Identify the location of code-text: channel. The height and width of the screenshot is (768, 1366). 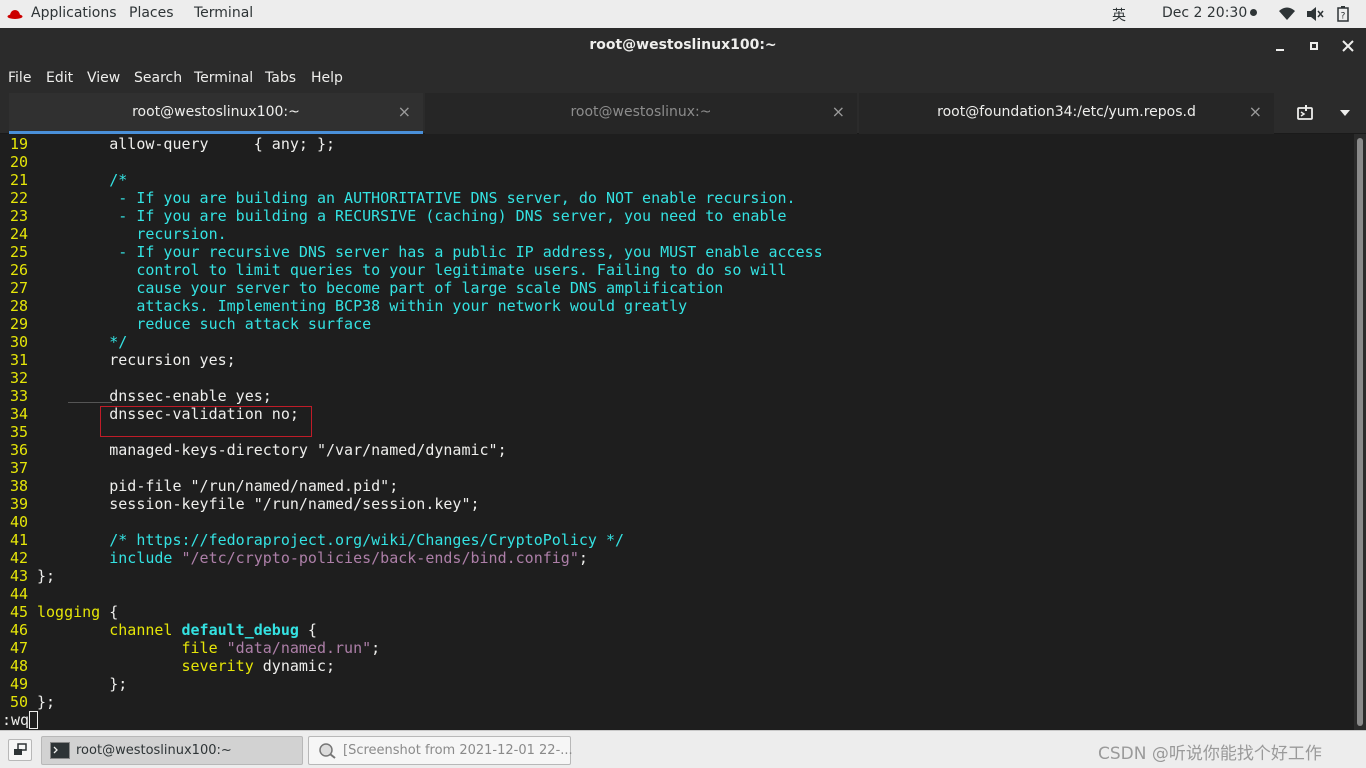
(141, 630).